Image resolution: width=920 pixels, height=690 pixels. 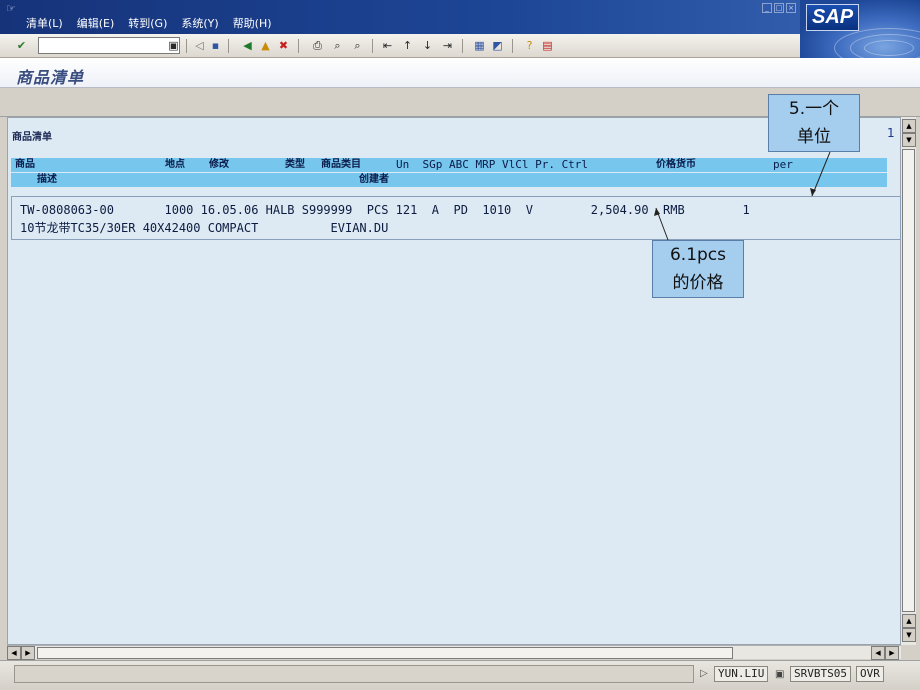 I want to click on price-callout: 6.1pcs 的价格, so click(x=698, y=269).